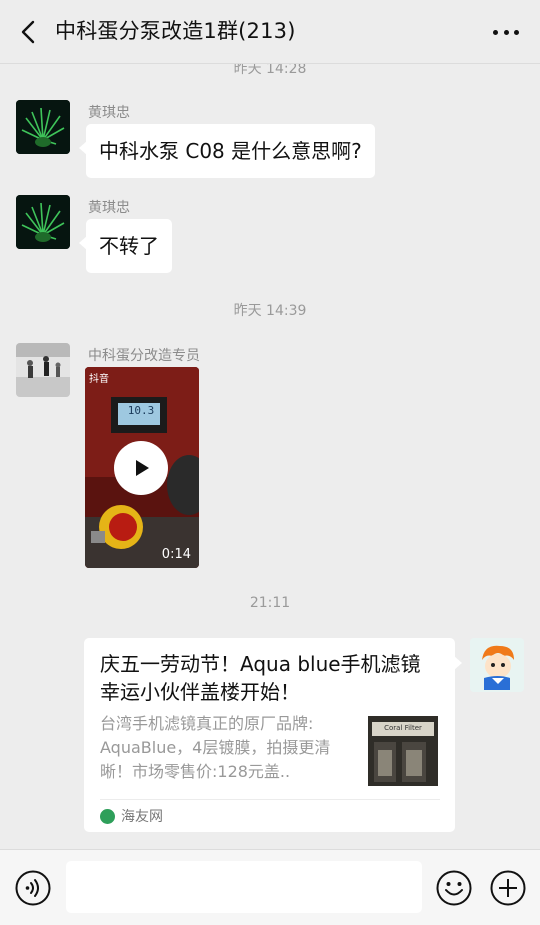 The image size is (540, 925). What do you see at coordinates (260, 678) in the screenshot?
I see `card-title: 庆五一劳动节！Aqua blue手机滤镜幸运小伙伴盖楼开始！` at bounding box center [260, 678].